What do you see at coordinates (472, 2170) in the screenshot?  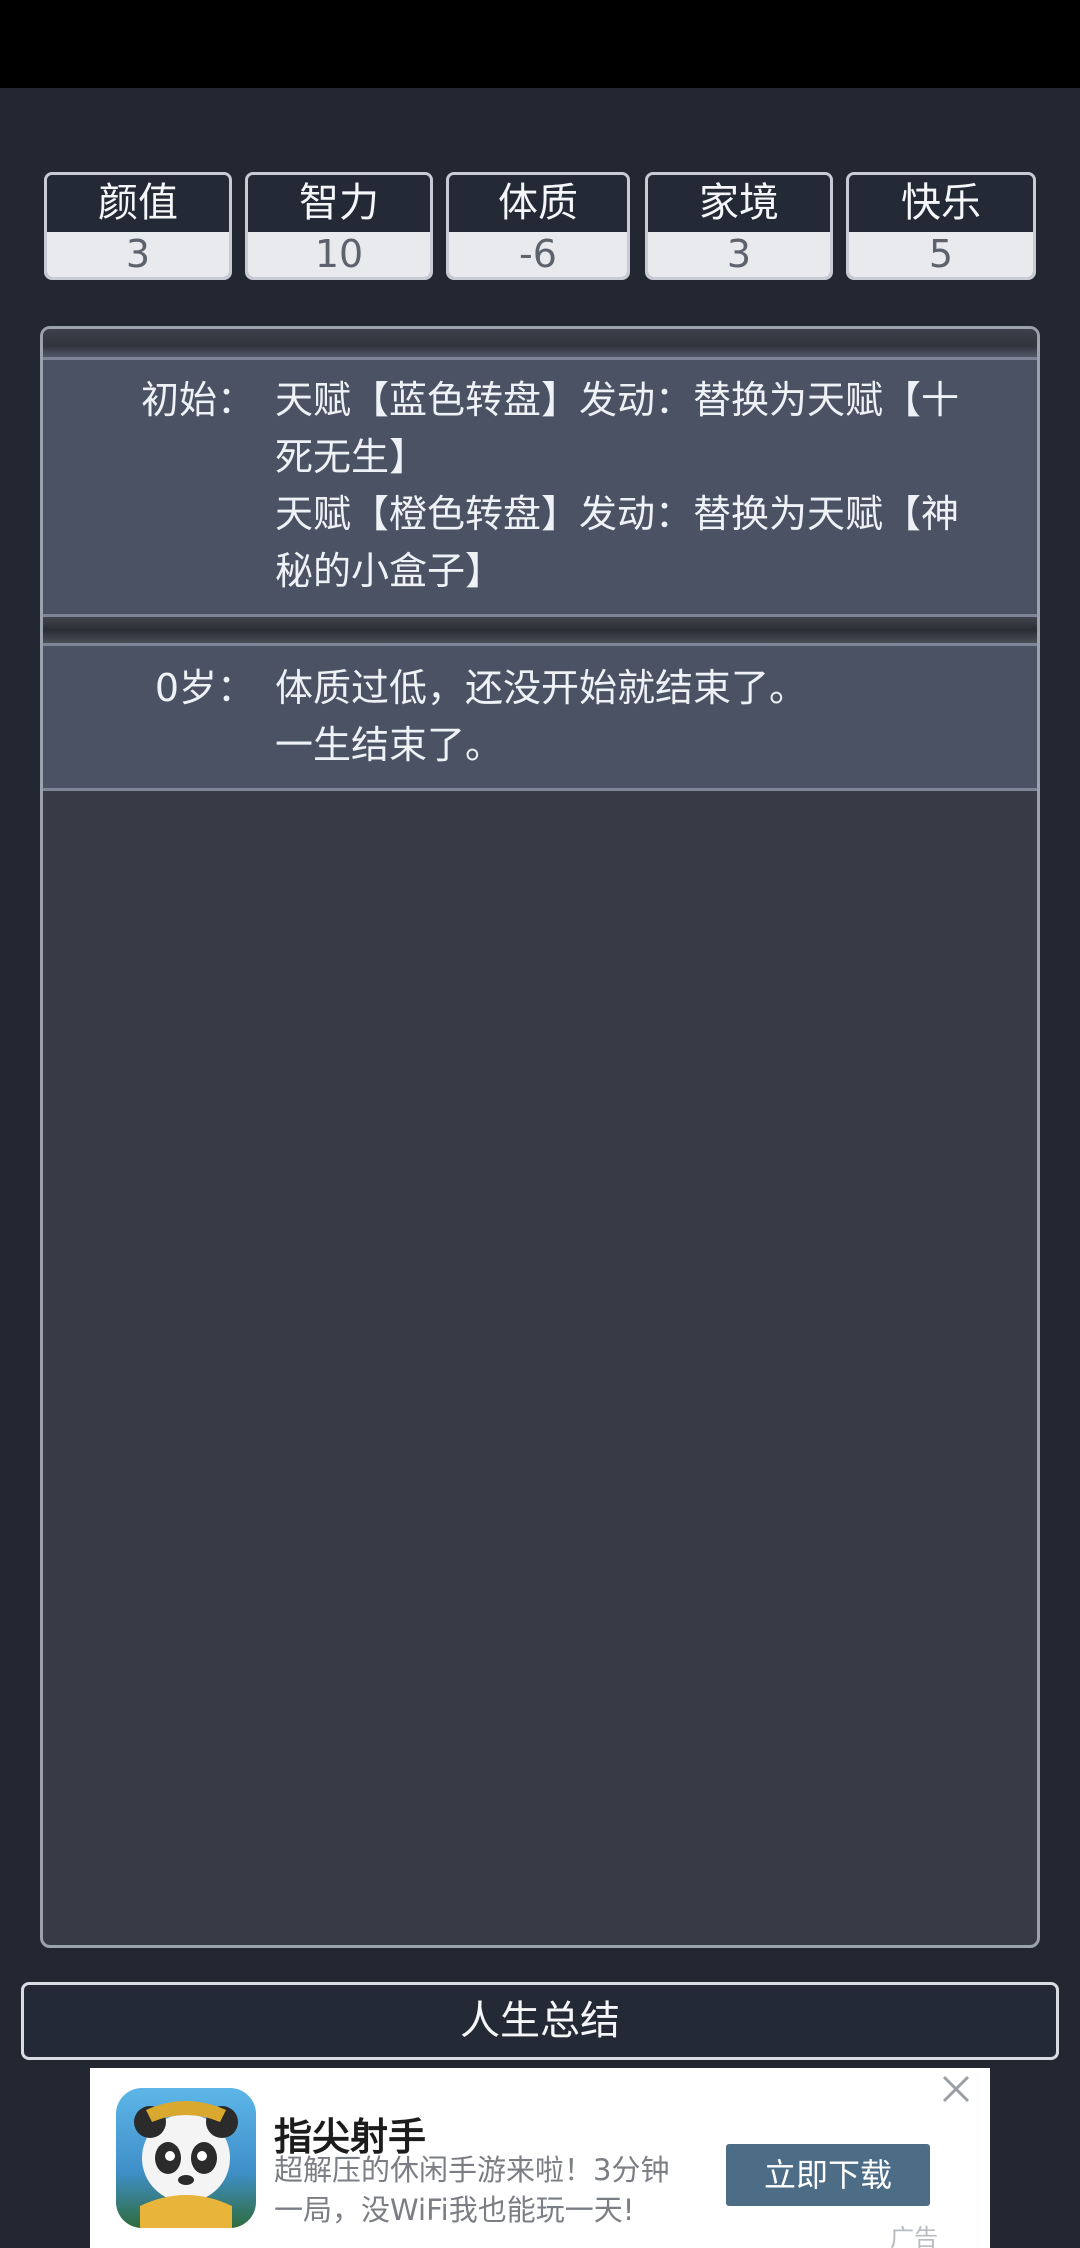 I see `ad-desc-line: 超解压的休闲手游来啦！3分钟` at bounding box center [472, 2170].